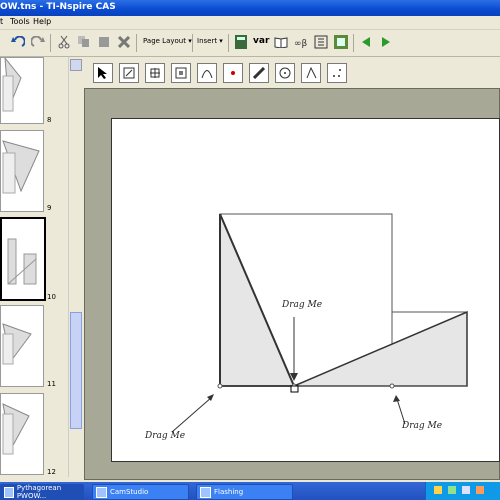  I want to click on window-tool-icon, so click(181, 73).